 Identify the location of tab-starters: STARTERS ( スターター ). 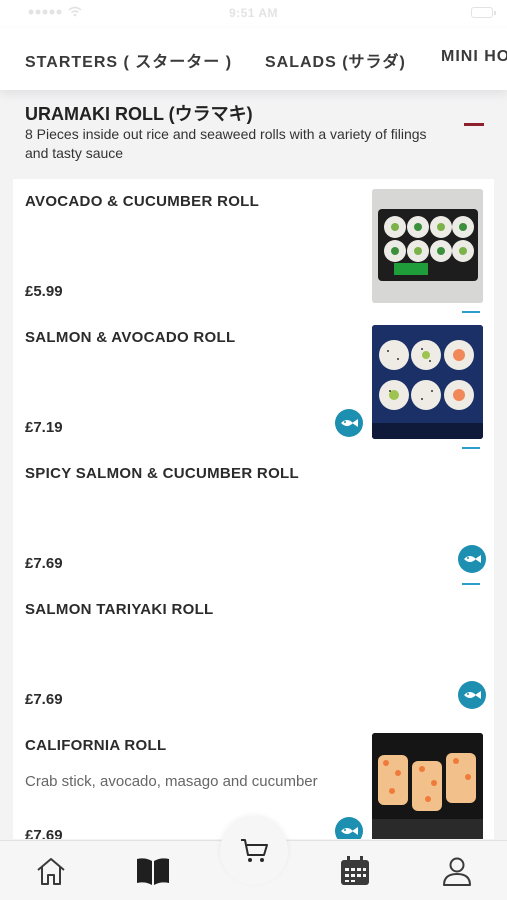
(128, 60).